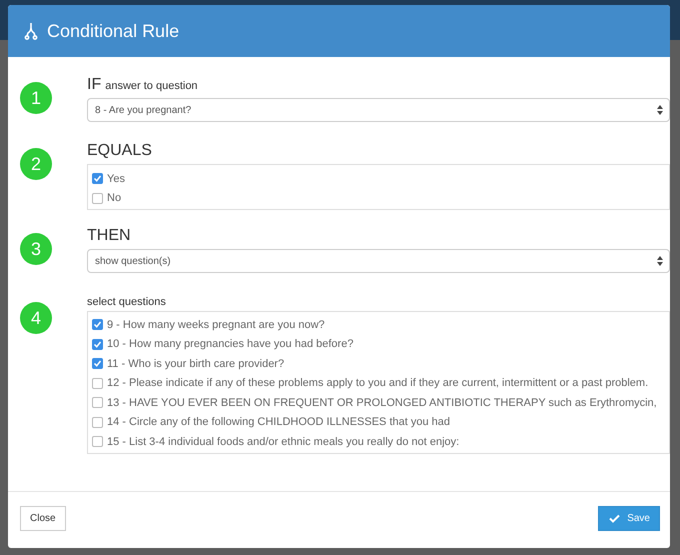 The width and height of the screenshot is (680, 555). What do you see at coordinates (116, 178) in the screenshot?
I see `option-label: Yes` at bounding box center [116, 178].